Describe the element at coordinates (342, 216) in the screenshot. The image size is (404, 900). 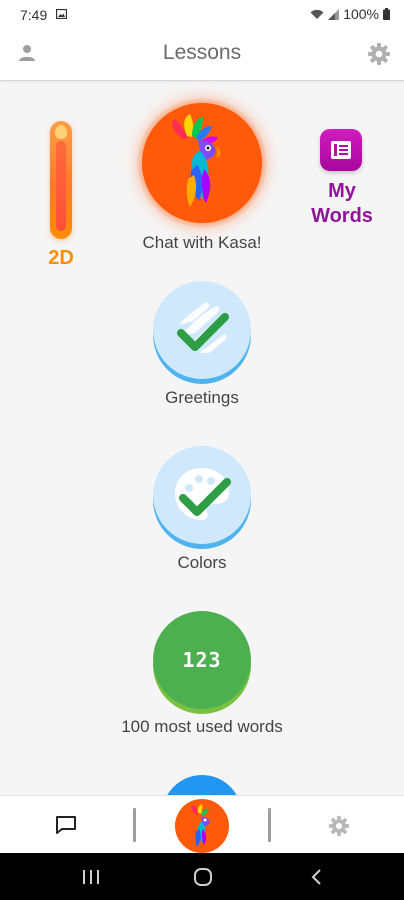
I see `my-words-line2: Words` at that location.